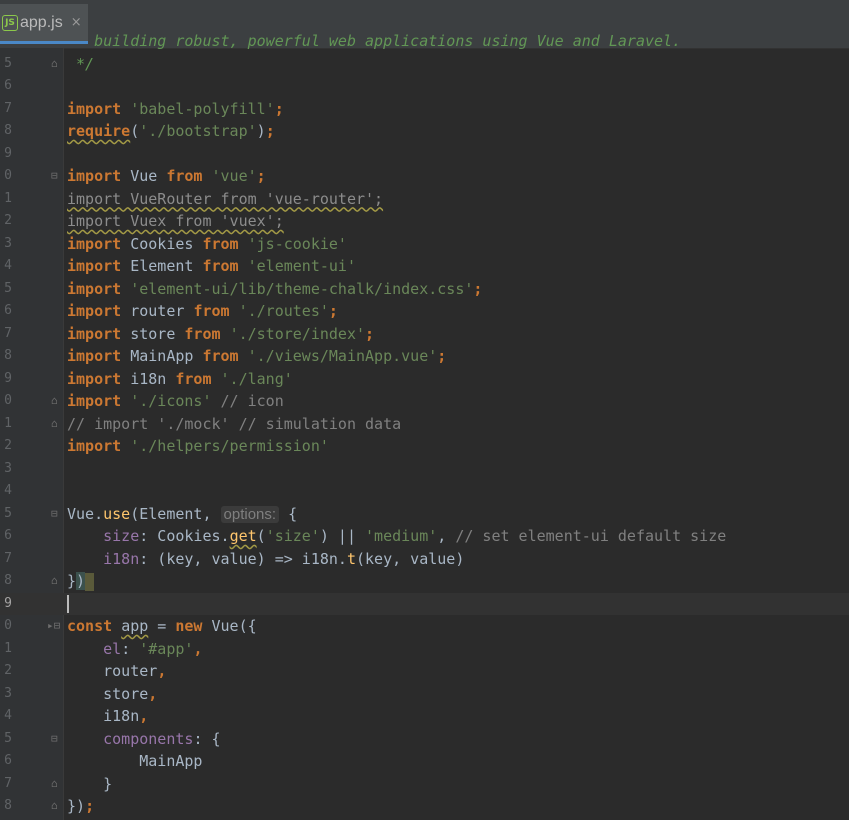  I want to click on code-line: 8 ⌂ }), so click(424, 581).